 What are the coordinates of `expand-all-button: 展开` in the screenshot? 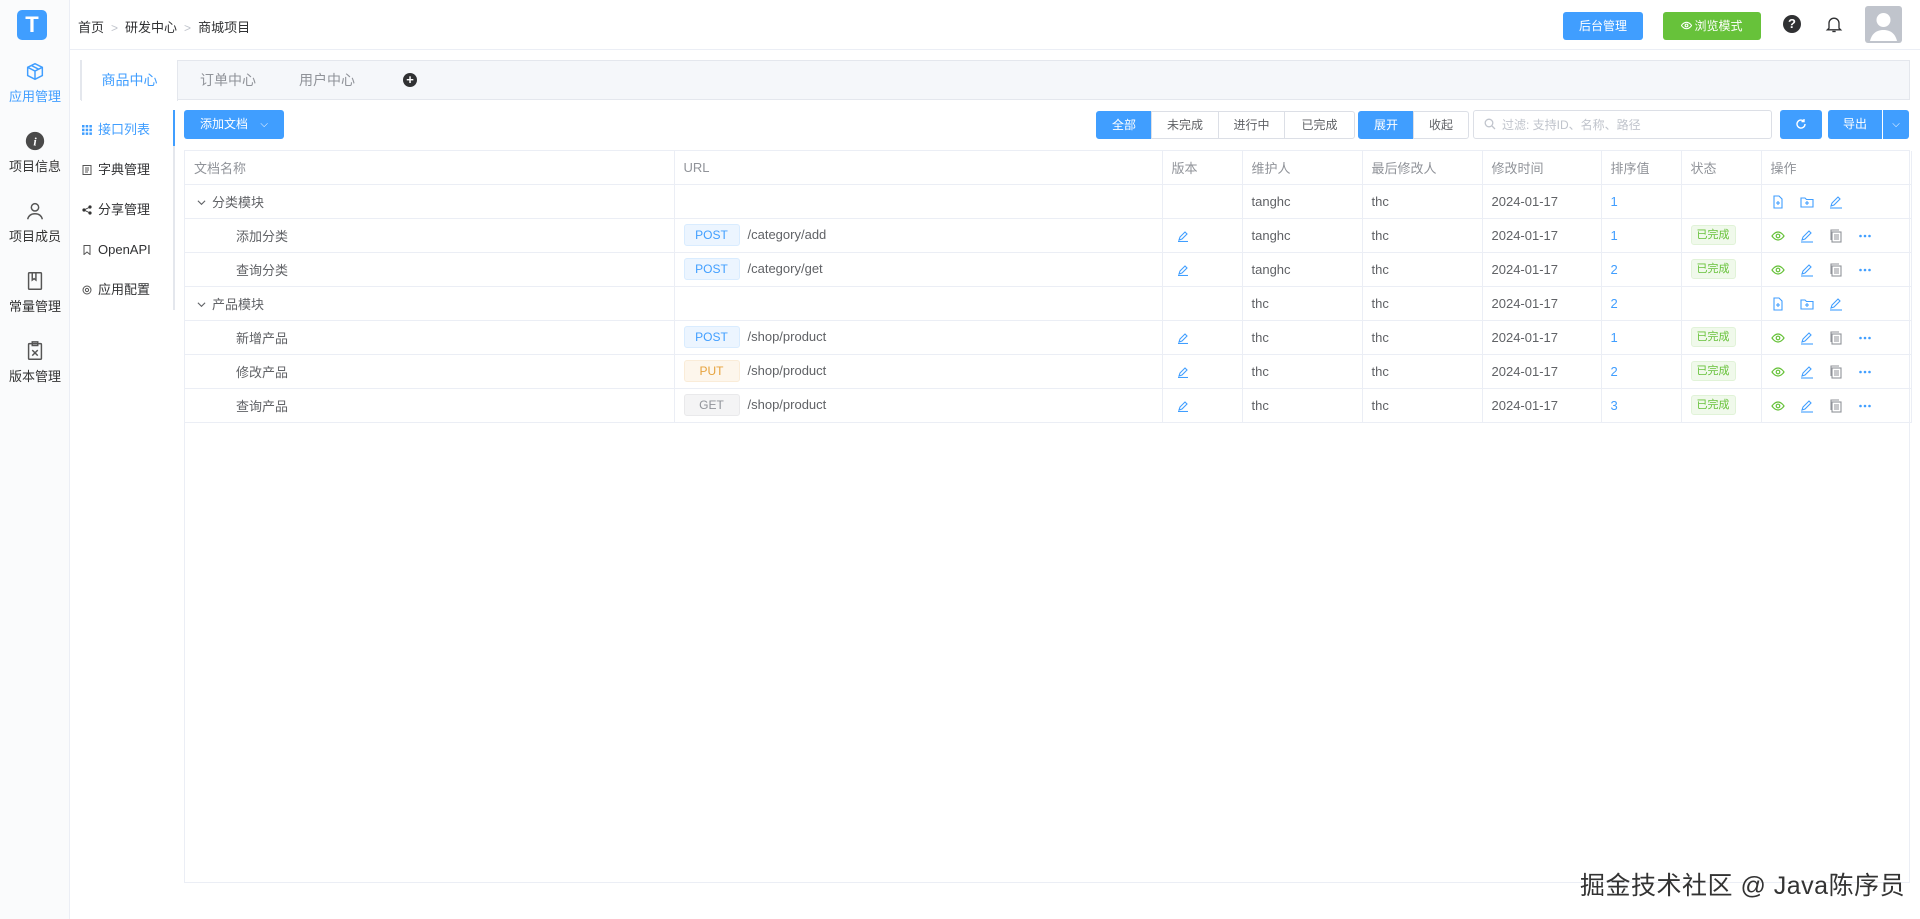 It's located at (1386, 125).